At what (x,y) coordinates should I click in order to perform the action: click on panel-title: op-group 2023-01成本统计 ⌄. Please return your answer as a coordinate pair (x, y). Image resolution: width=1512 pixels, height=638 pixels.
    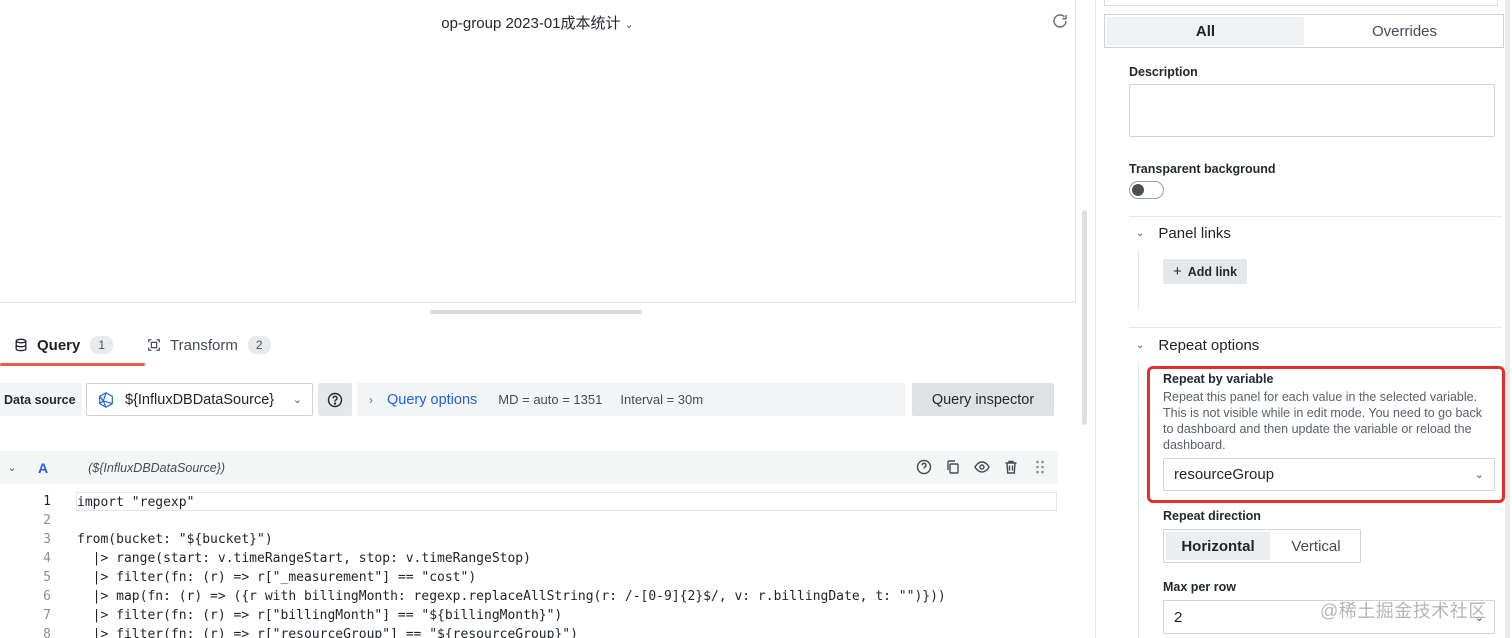
    Looking at the image, I should click on (537, 22).